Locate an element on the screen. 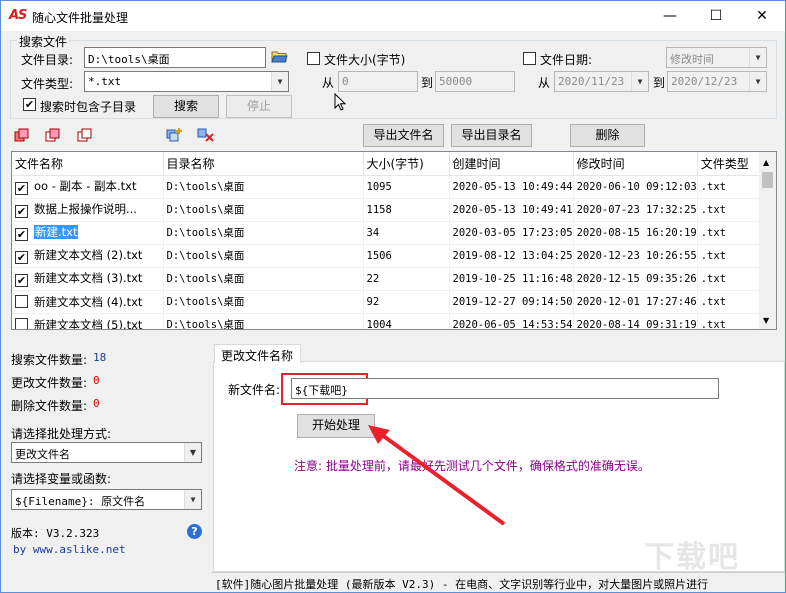 This screenshot has height=593, width=786. new-name-input: ${下载吧} is located at coordinates (505, 388).